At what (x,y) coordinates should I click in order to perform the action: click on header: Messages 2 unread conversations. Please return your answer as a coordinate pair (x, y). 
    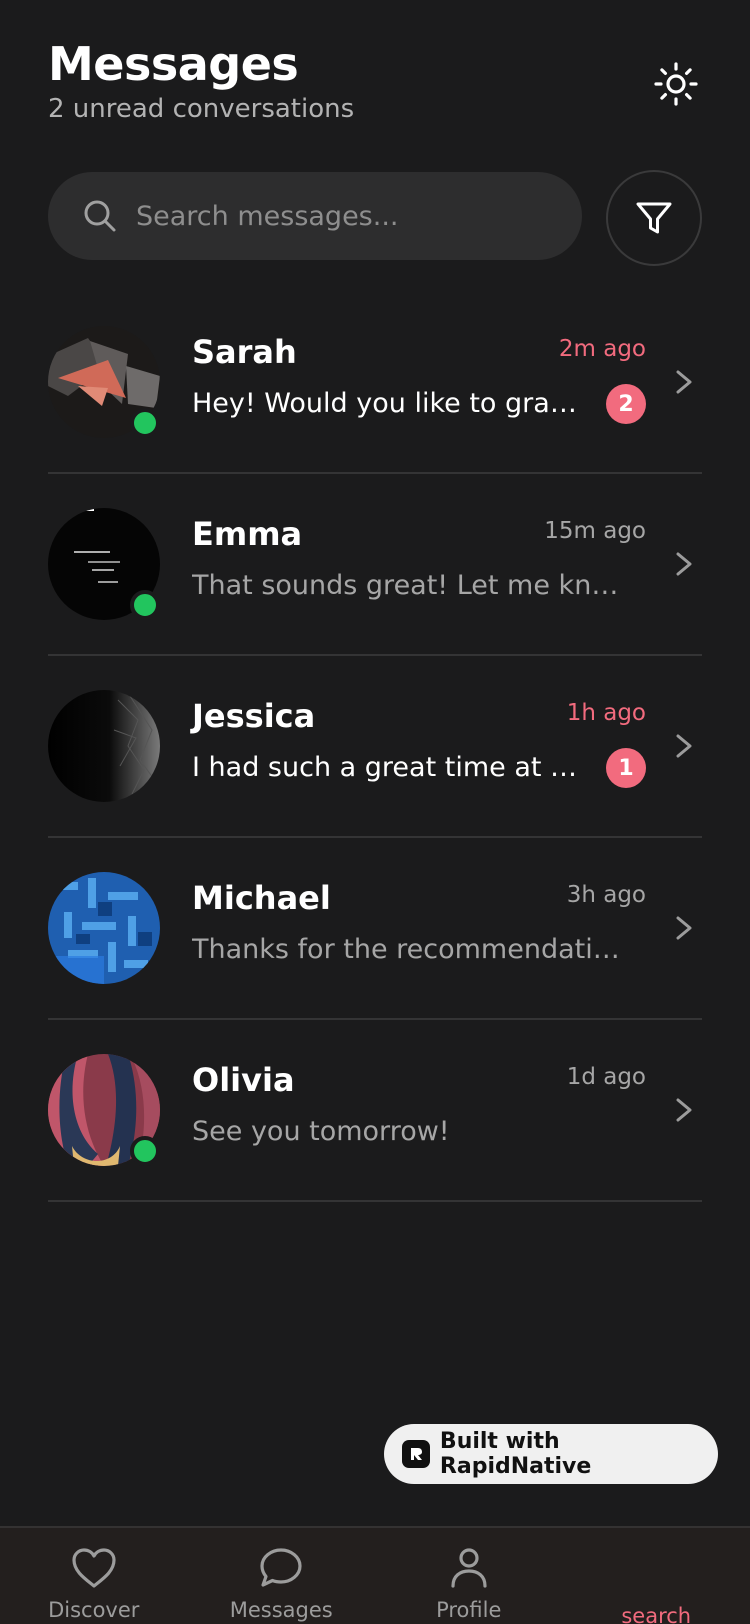
    Looking at the image, I should click on (375, 86).